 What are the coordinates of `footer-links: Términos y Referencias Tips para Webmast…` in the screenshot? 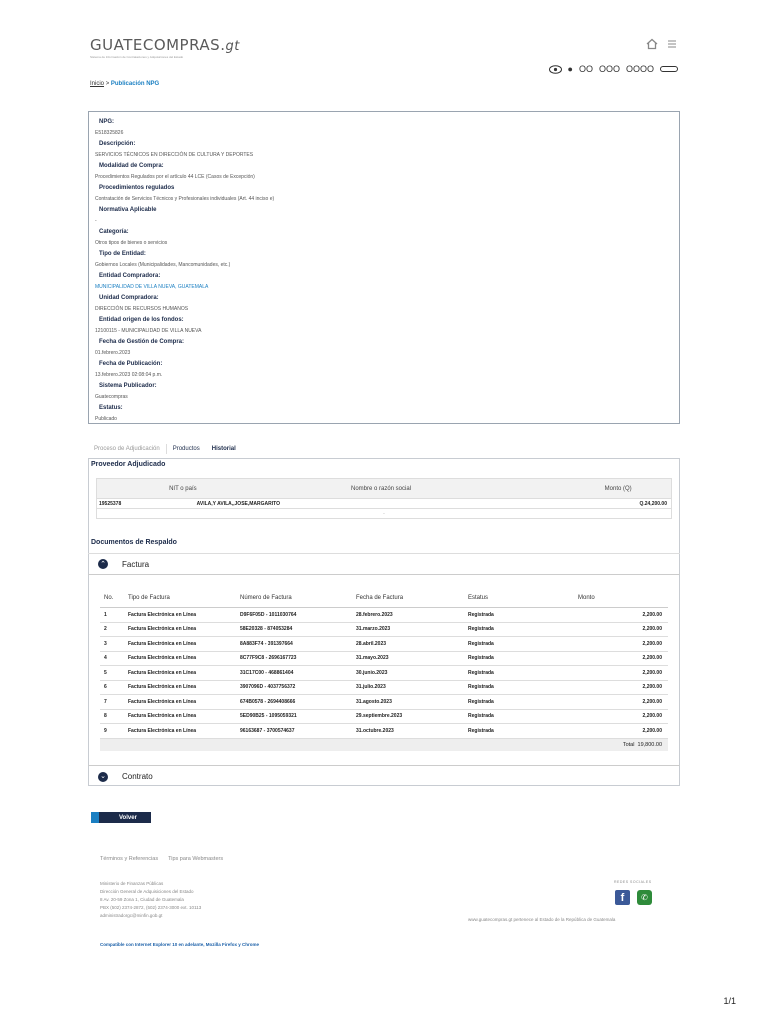 It's located at (161, 859).